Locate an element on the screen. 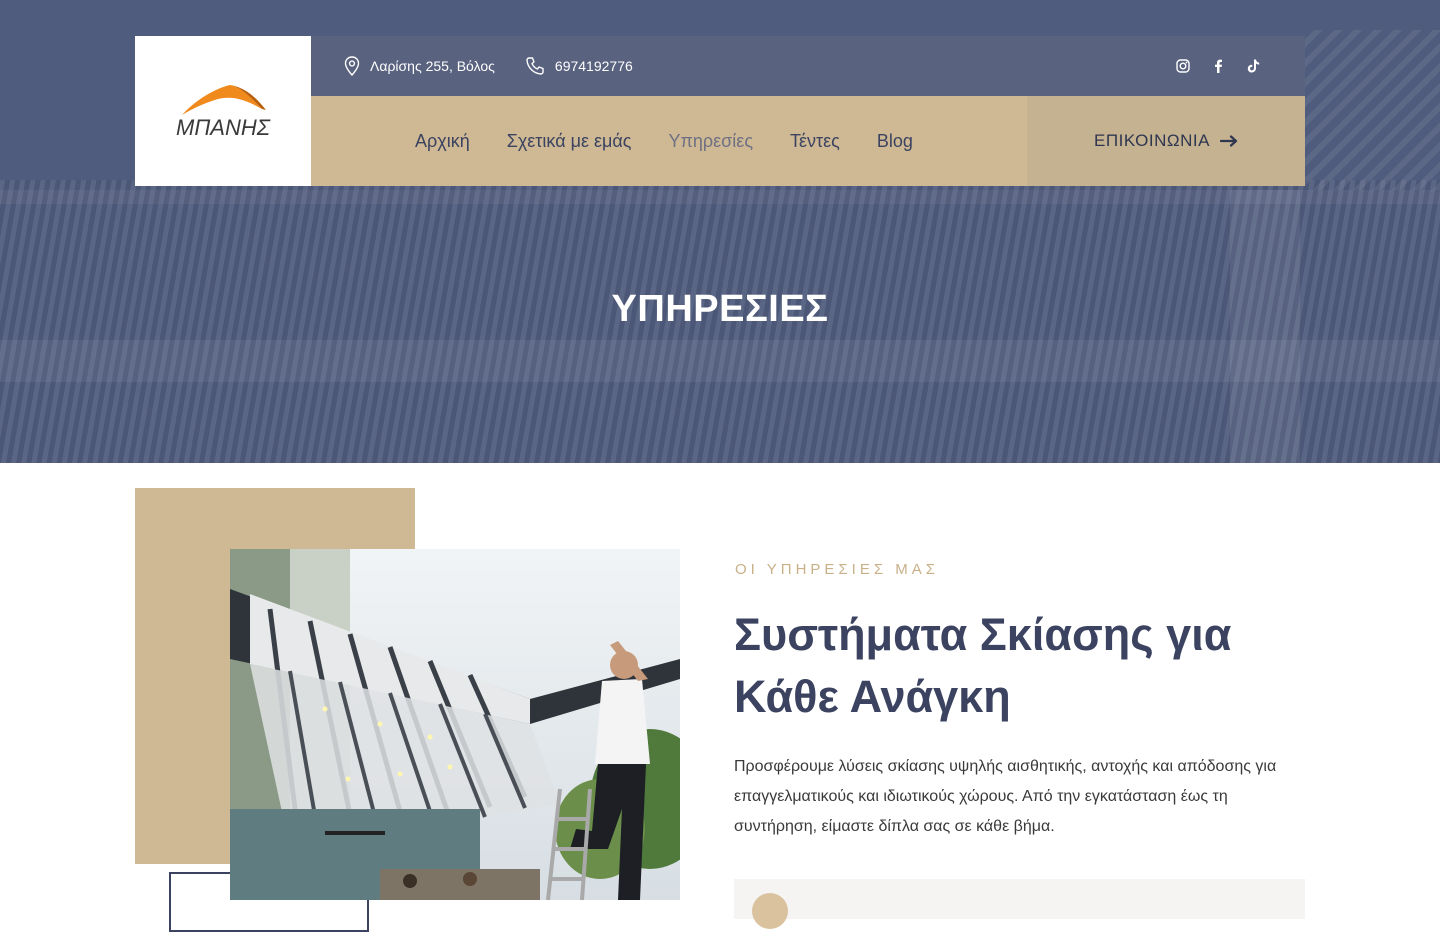  page-title: ΥΠΗΡΕΣΙΕΣ is located at coordinates (720, 309).